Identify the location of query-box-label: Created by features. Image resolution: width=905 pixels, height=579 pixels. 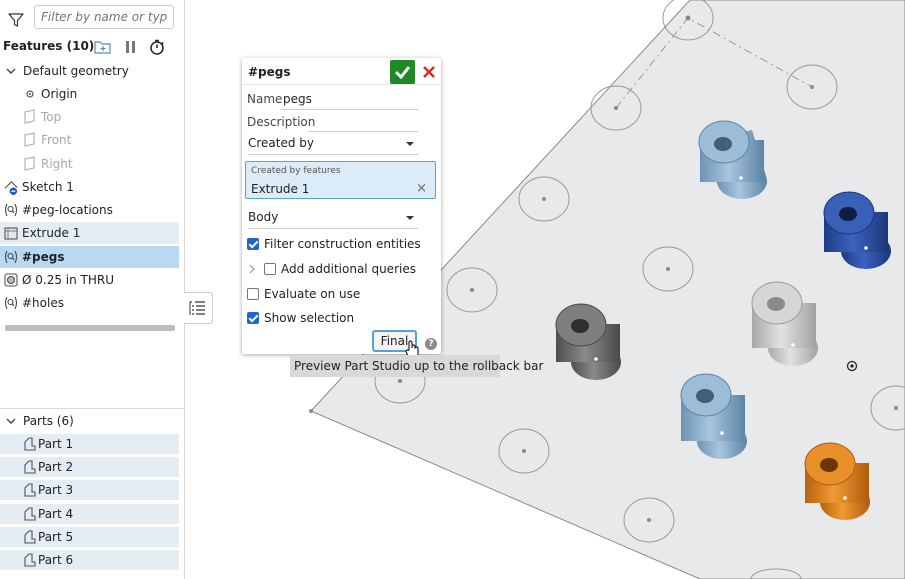
(296, 171).